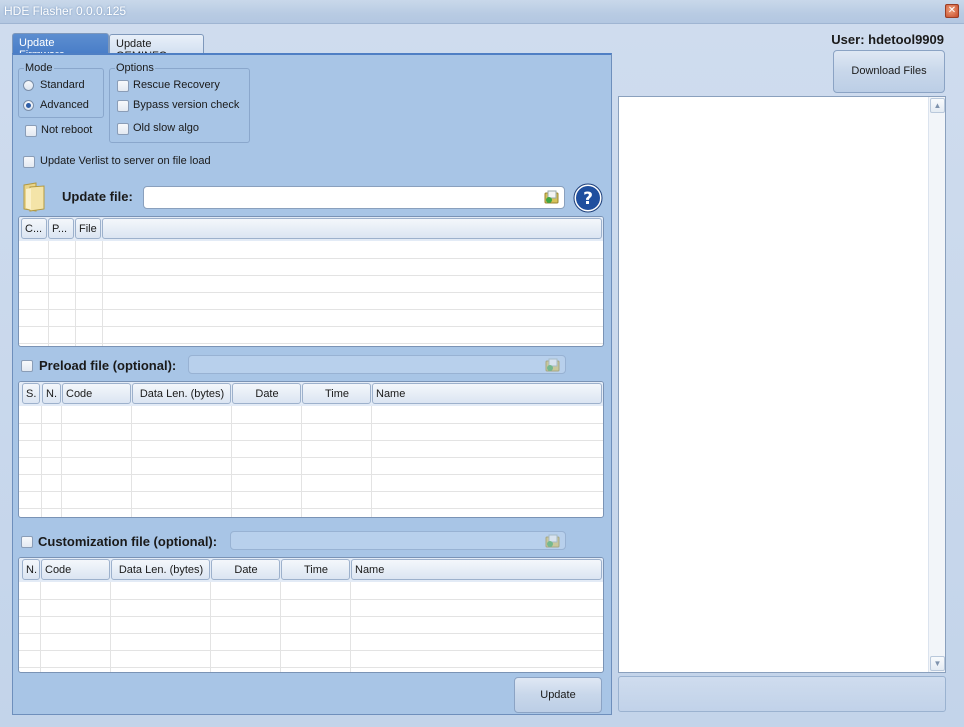  What do you see at coordinates (186, 105) in the screenshot?
I see `bypass-version-check-label: Bypass version check` at bounding box center [186, 105].